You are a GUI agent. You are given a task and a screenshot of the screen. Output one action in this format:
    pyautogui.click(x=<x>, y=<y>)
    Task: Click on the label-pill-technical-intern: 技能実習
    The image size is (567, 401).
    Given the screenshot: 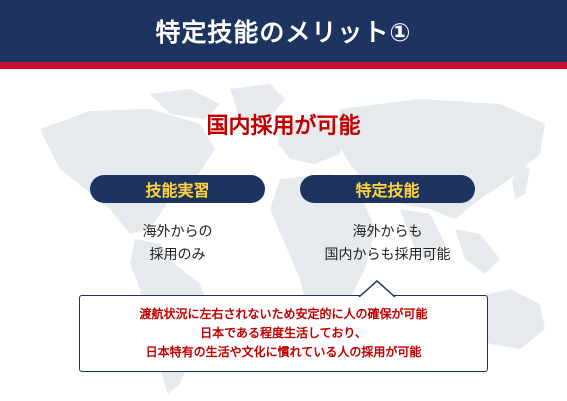 What is the action you would take?
    pyautogui.click(x=177, y=189)
    